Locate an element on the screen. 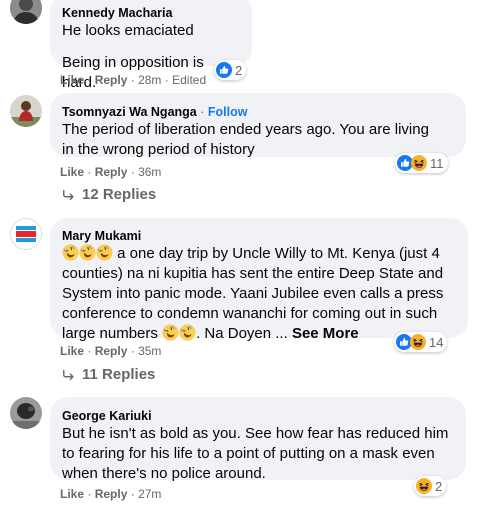  comment-text: He looks emaciated is located at coordinates (128, 30).